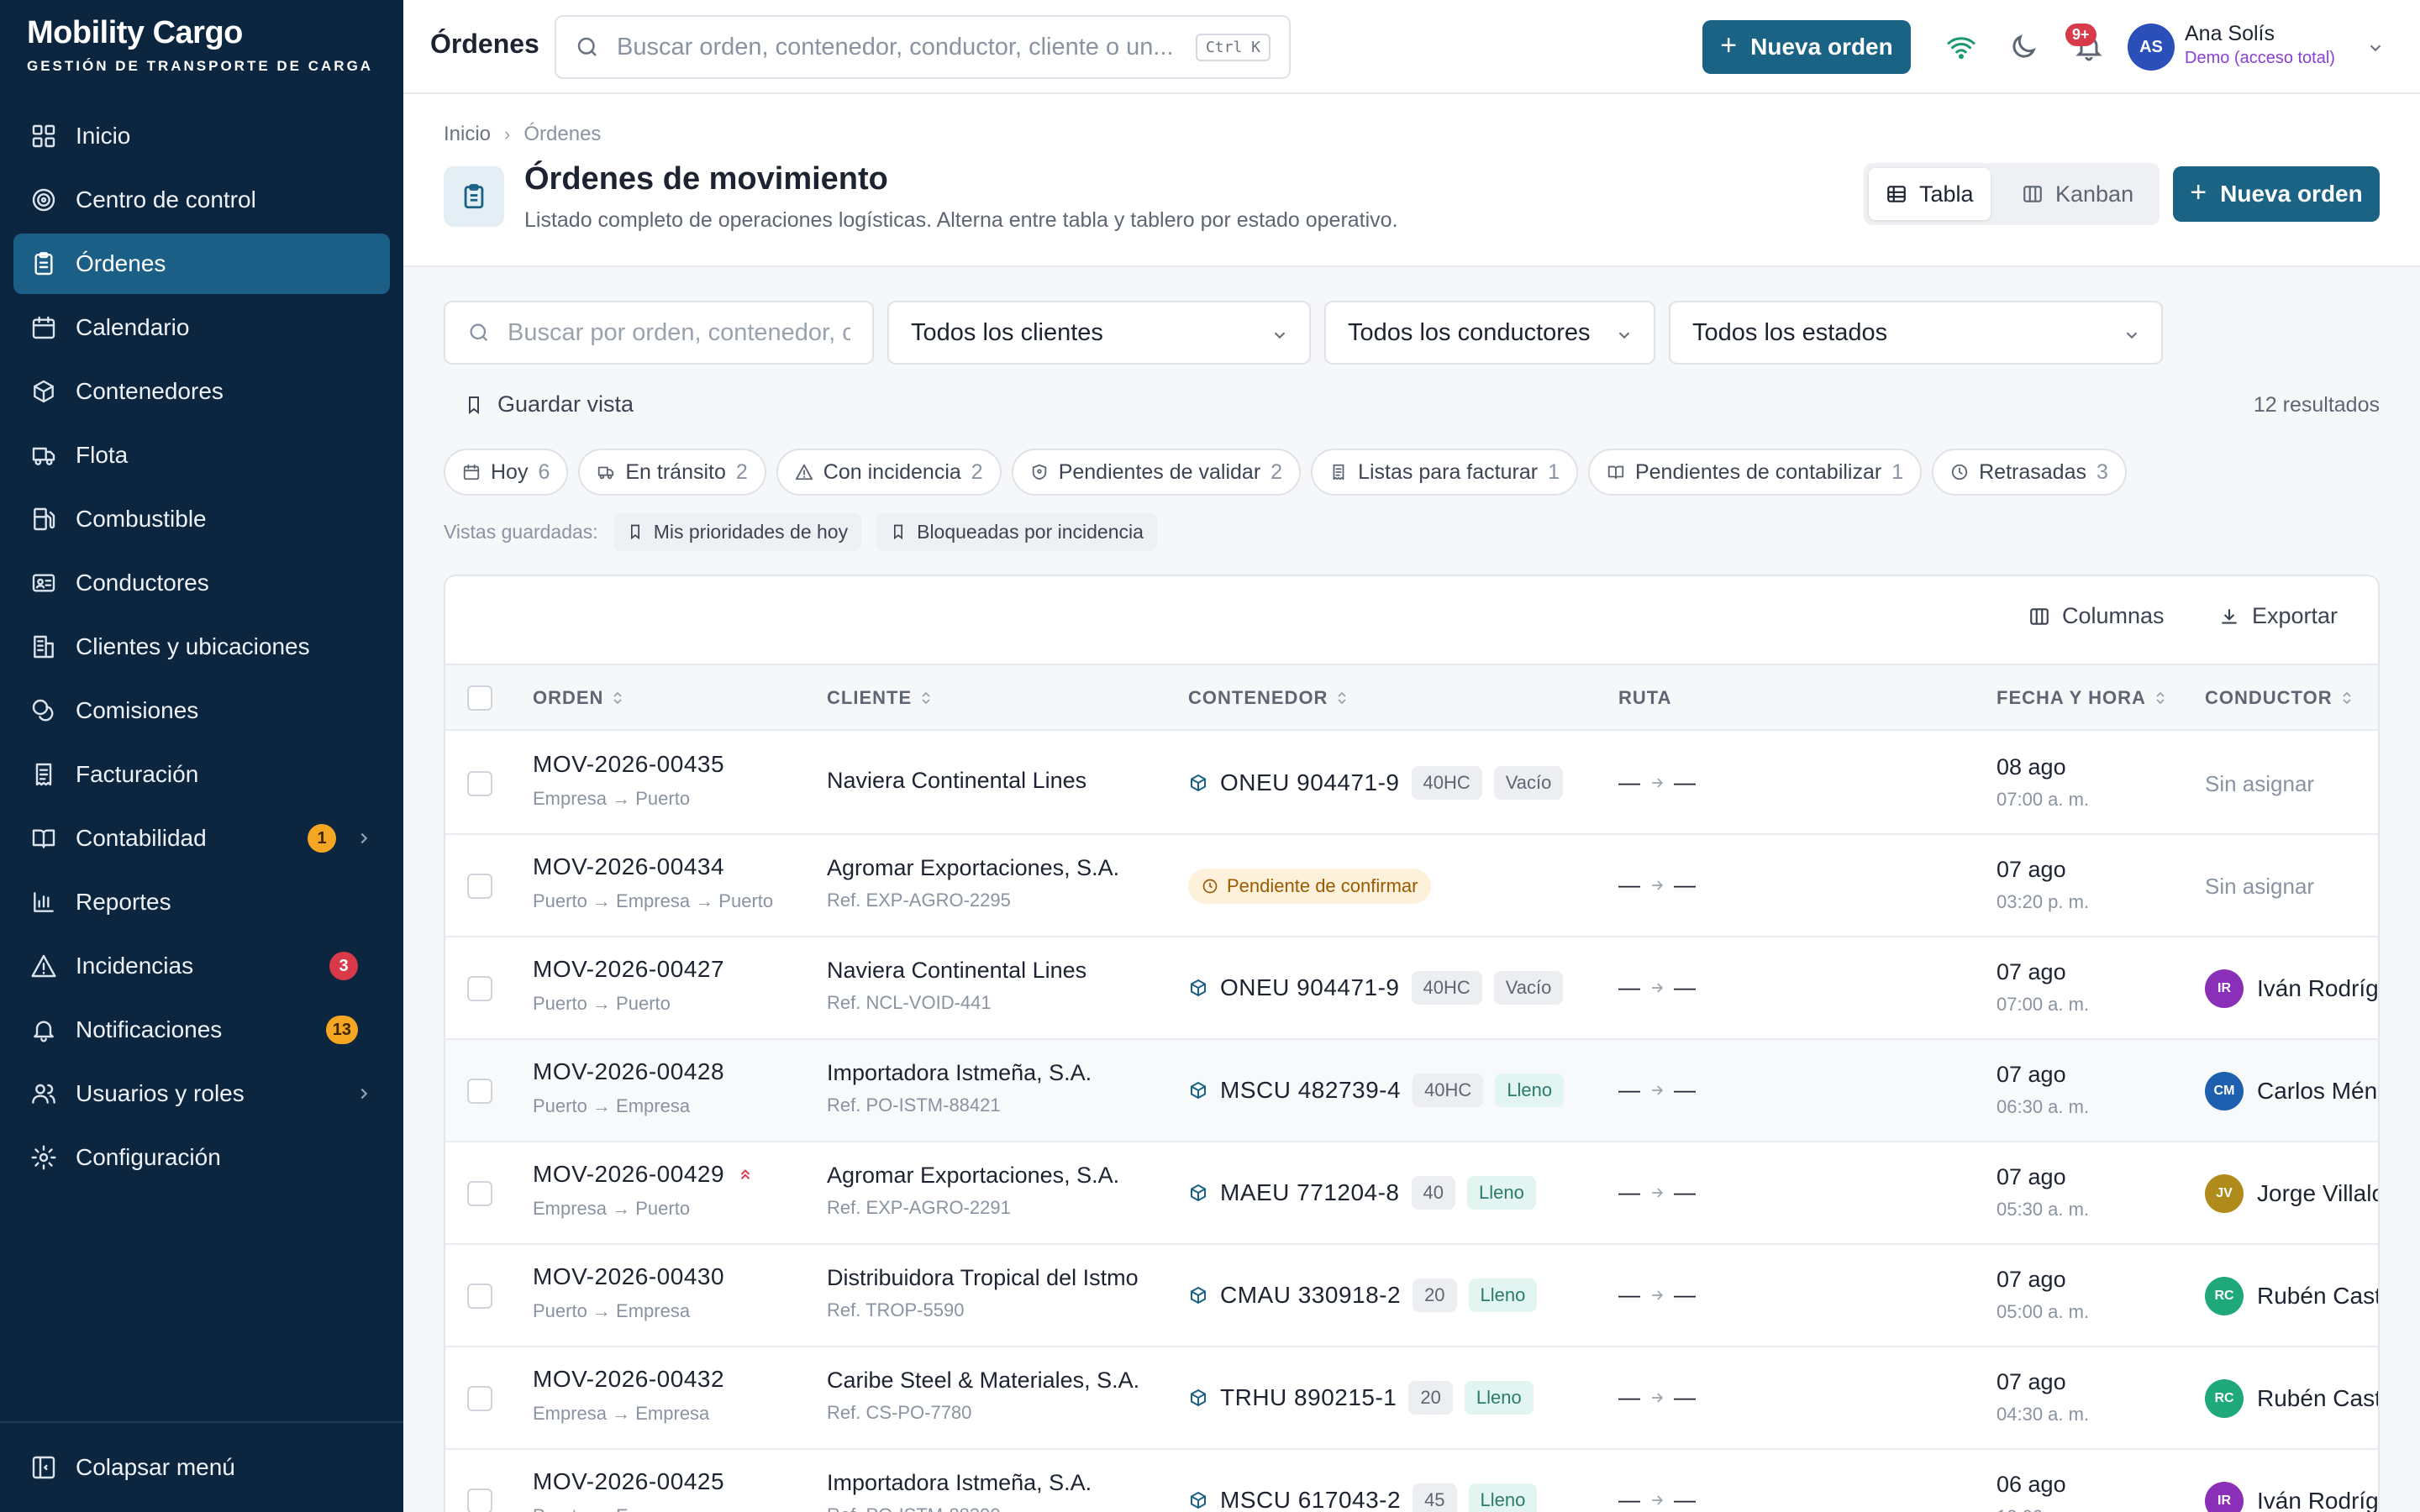 This screenshot has height=1512, width=2420. I want to click on order-cell: MOV-2026-00425 Puerto → Empresa, so click(628, 1490).